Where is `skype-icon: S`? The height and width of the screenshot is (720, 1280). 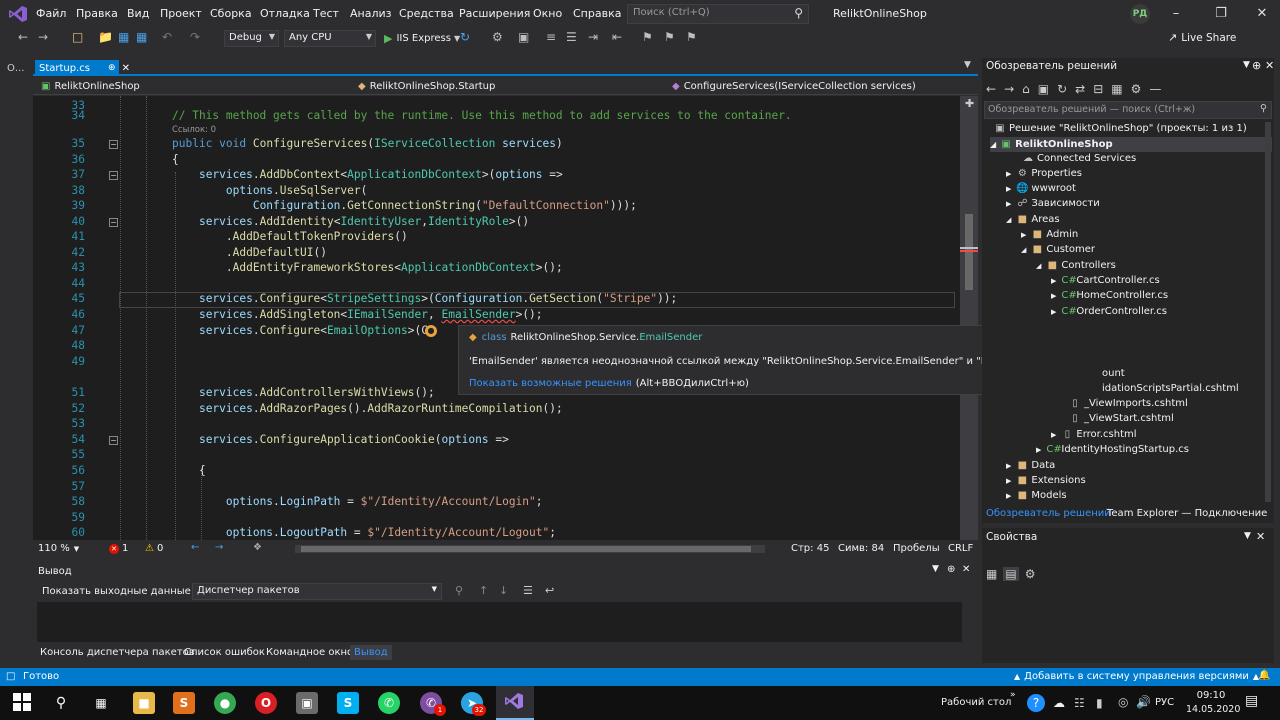
skype-icon: S is located at coordinates (348, 703).